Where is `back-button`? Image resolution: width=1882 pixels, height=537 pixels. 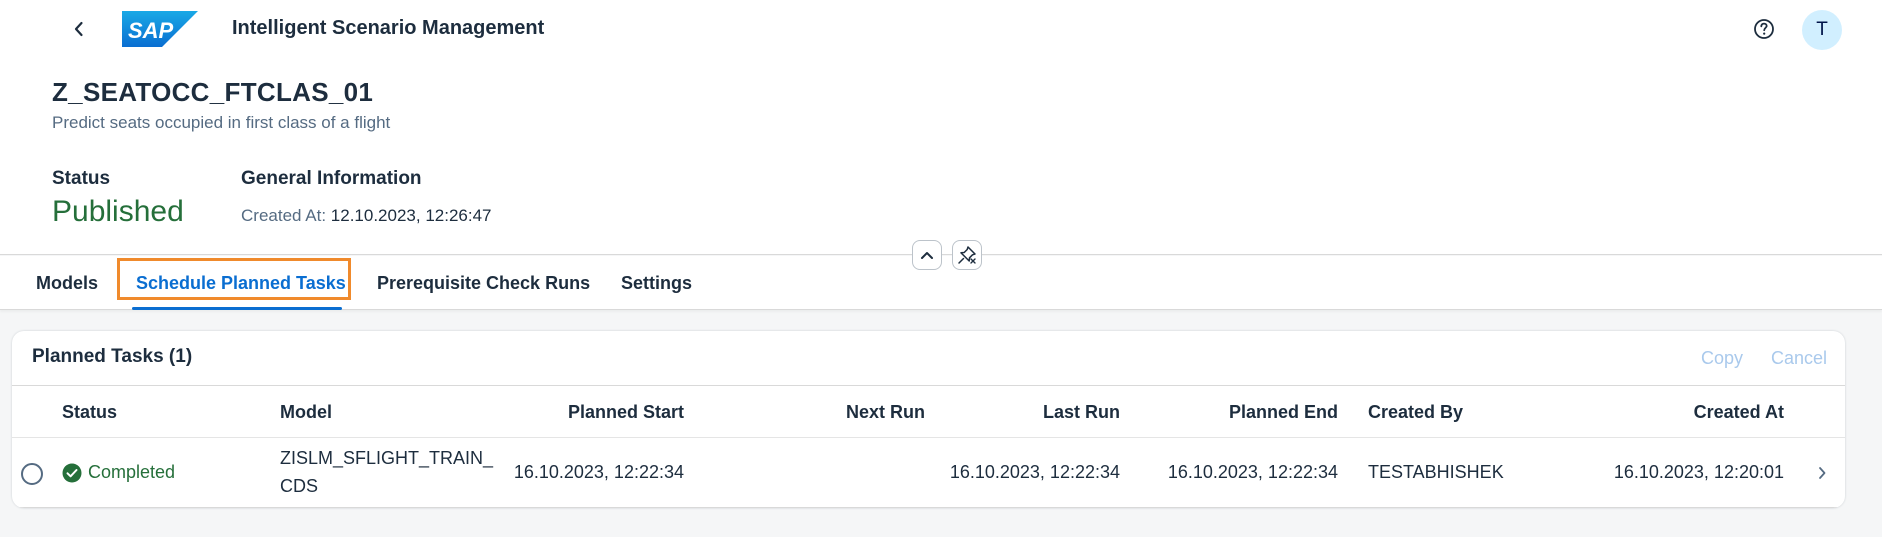
back-button is located at coordinates (79, 29).